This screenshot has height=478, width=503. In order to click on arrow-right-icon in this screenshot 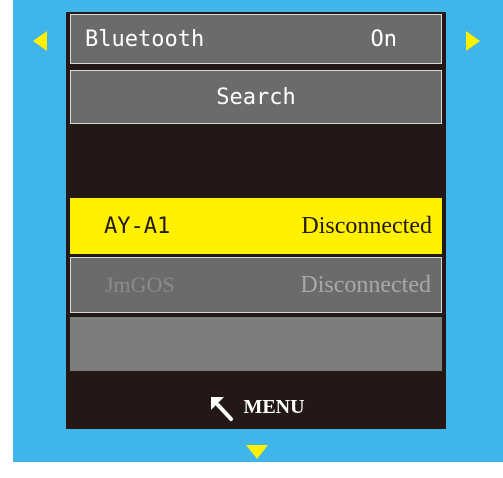, I will do `click(473, 41)`.